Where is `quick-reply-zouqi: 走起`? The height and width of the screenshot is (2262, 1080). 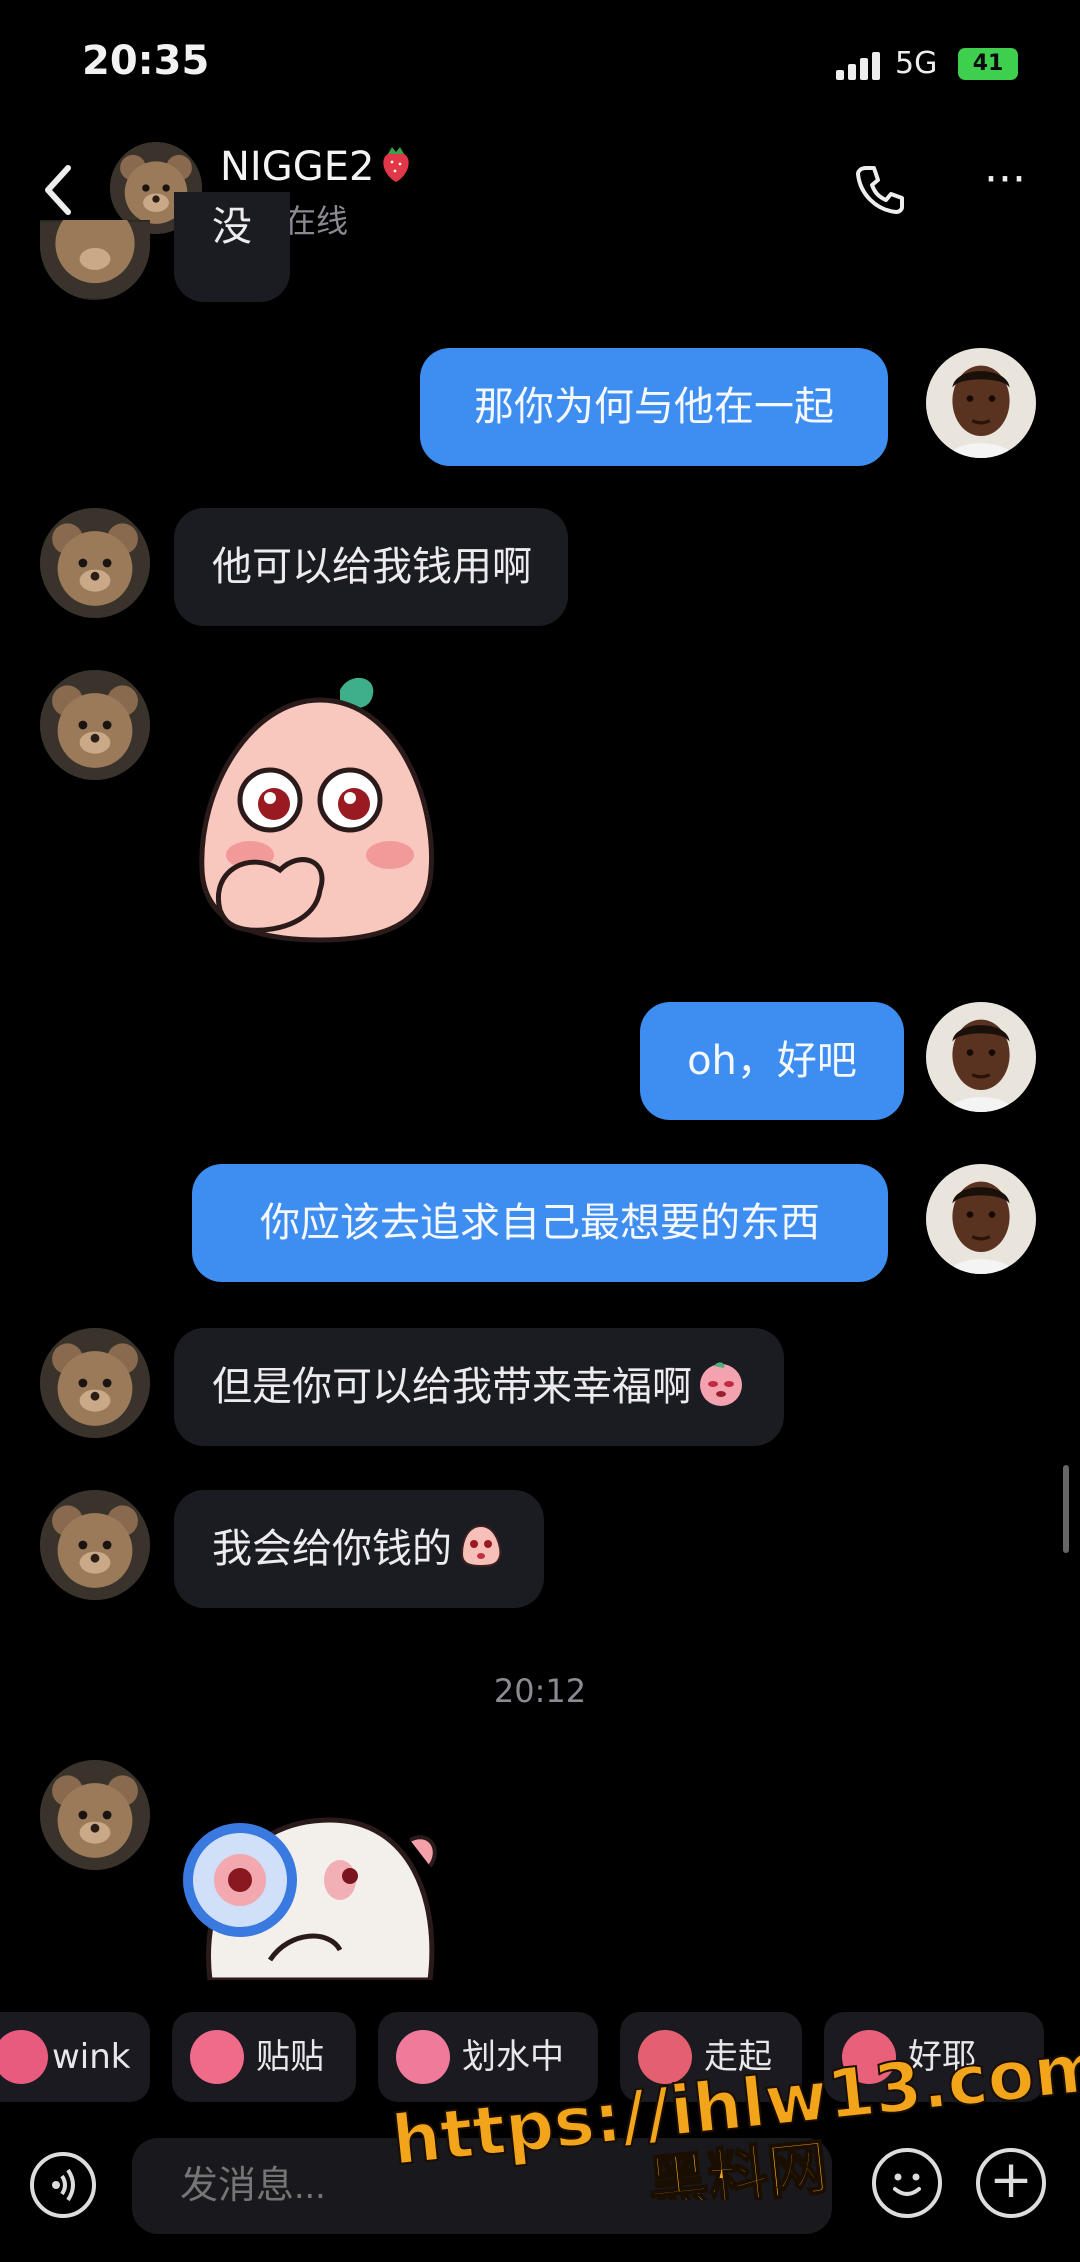
quick-reply-zouqi: 走起 is located at coordinates (711, 2057).